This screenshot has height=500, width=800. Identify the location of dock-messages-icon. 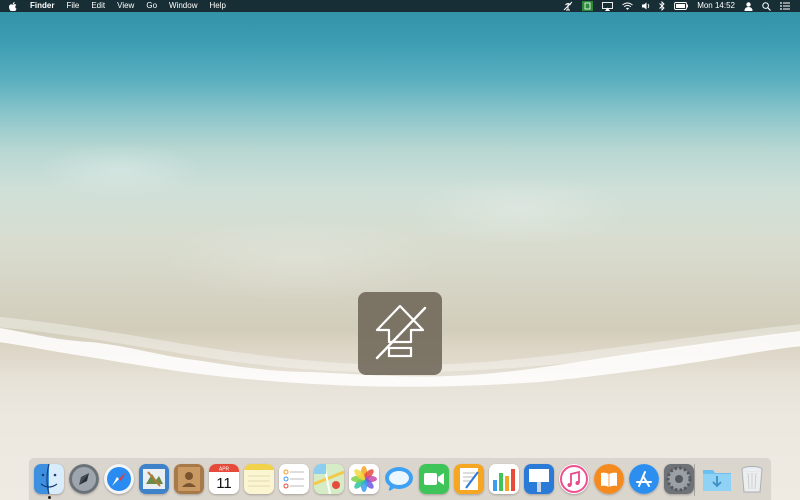
(399, 479).